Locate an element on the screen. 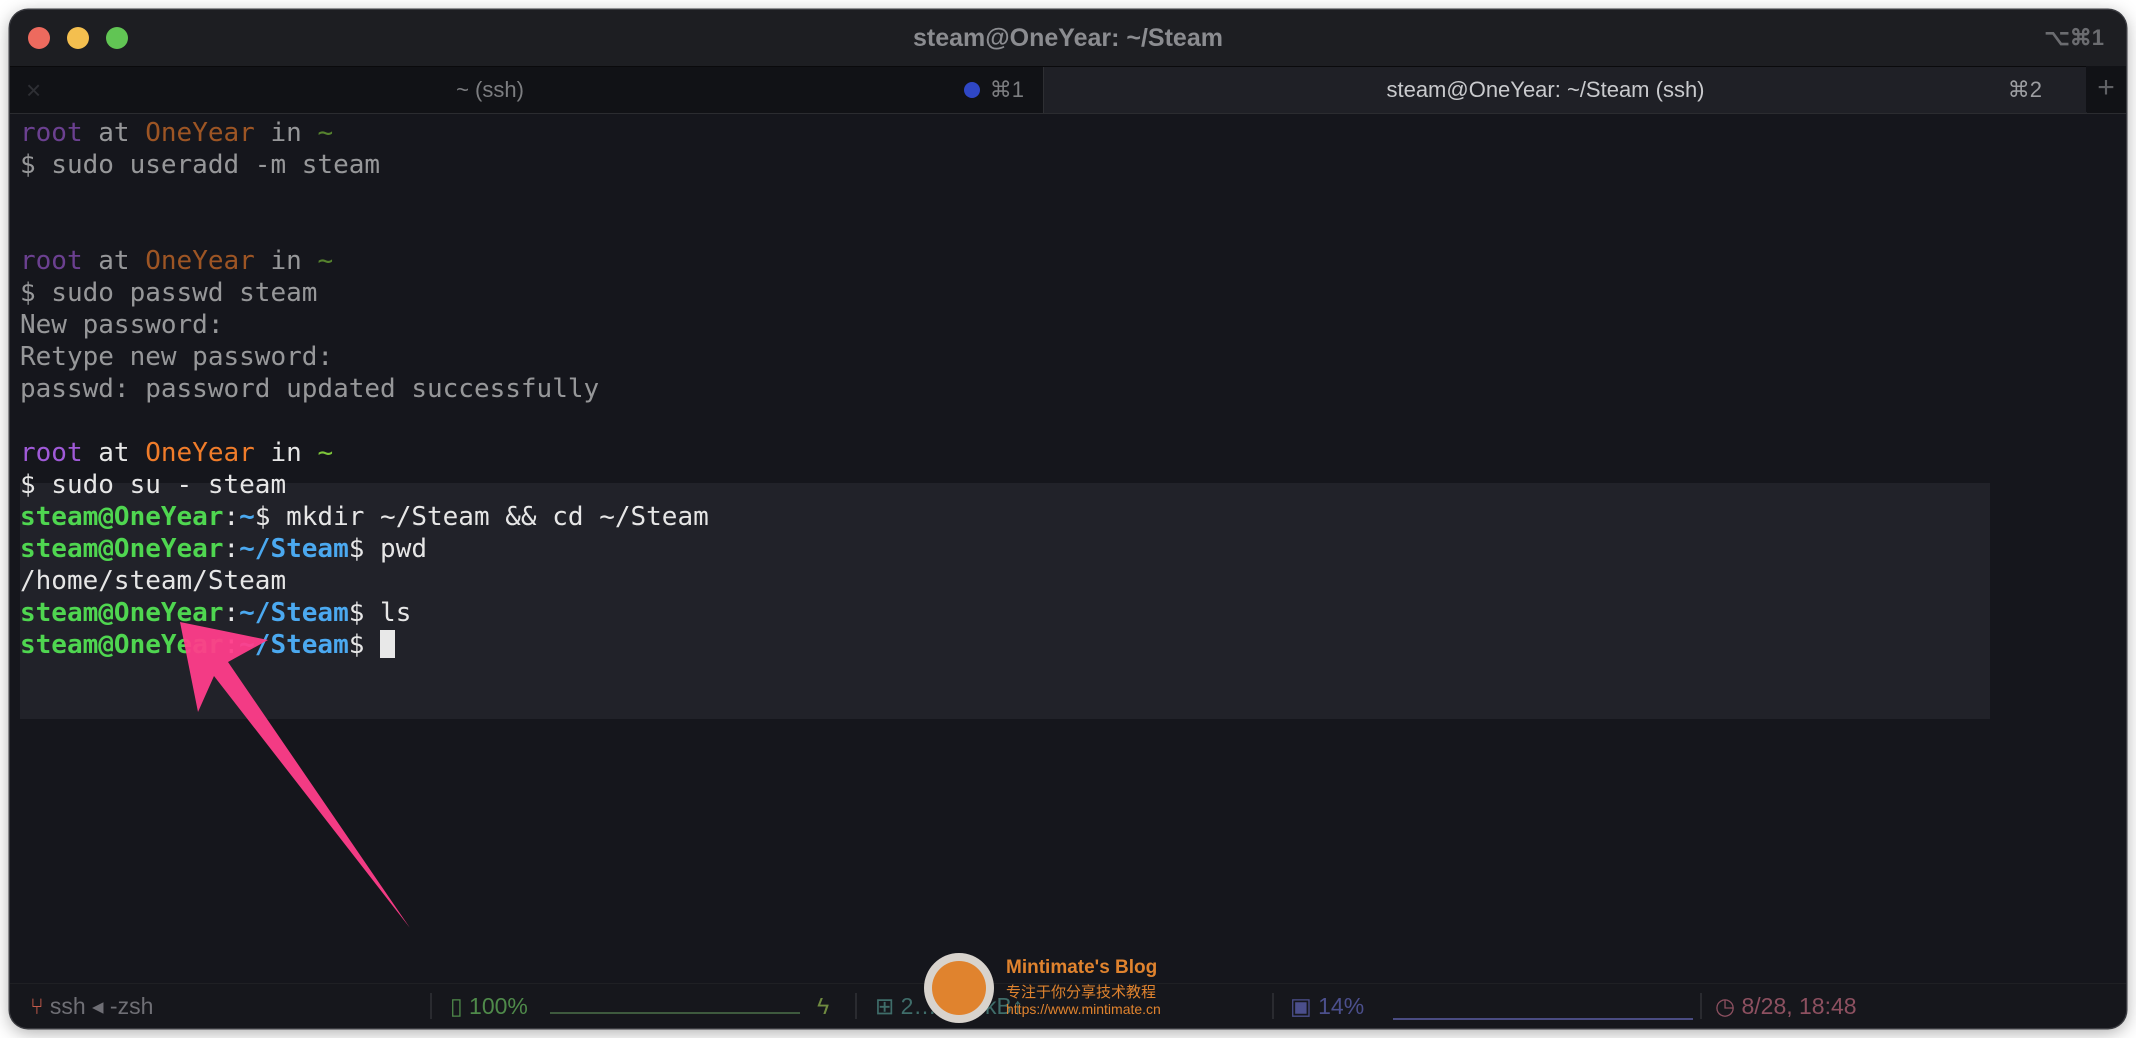 The width and height of the screenshot is (2136, 1038). branch-icon: ⑂ is located at coordinates (37, 1006).